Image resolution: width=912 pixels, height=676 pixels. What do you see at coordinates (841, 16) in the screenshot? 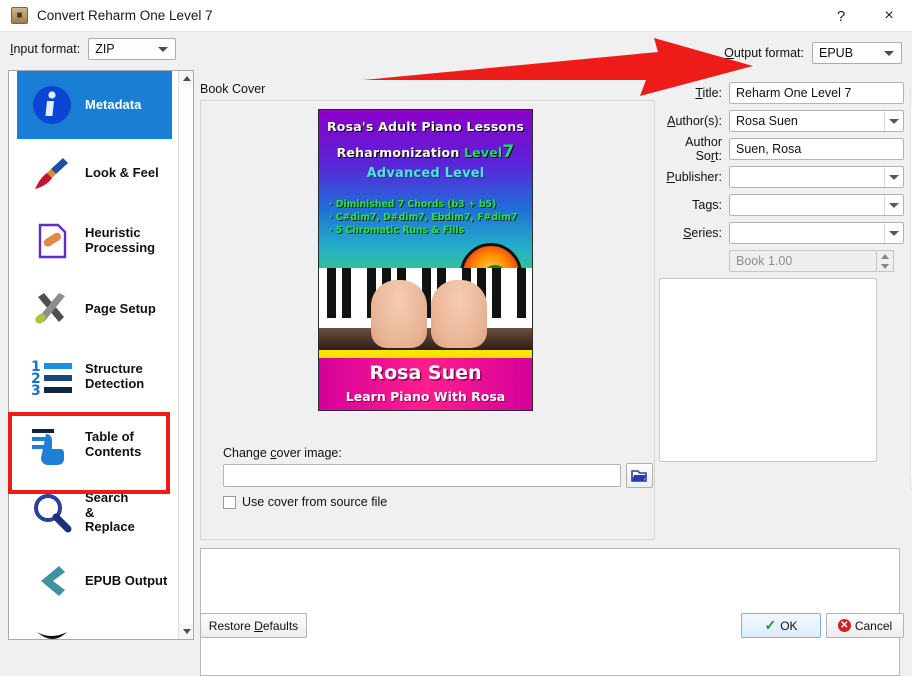
I see `help-button: ?` at bounding box center [841, 16].